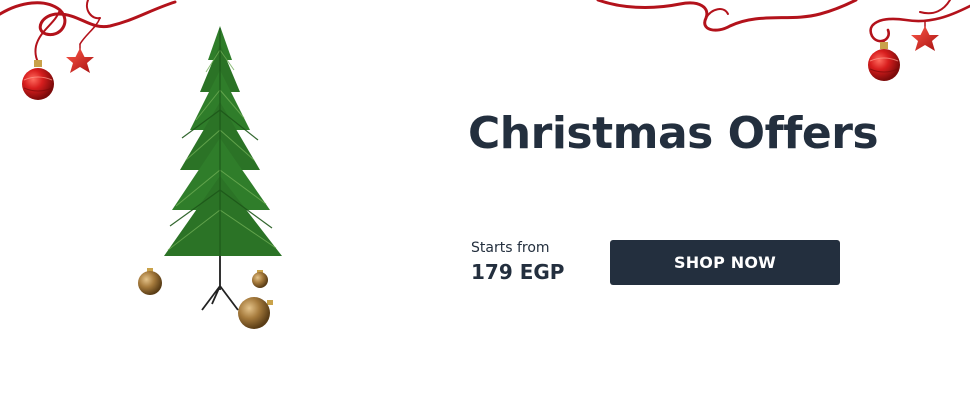 This screenshot has height=400, width=970. I want to click on price-value: 179 EGP, so click(518, 272).